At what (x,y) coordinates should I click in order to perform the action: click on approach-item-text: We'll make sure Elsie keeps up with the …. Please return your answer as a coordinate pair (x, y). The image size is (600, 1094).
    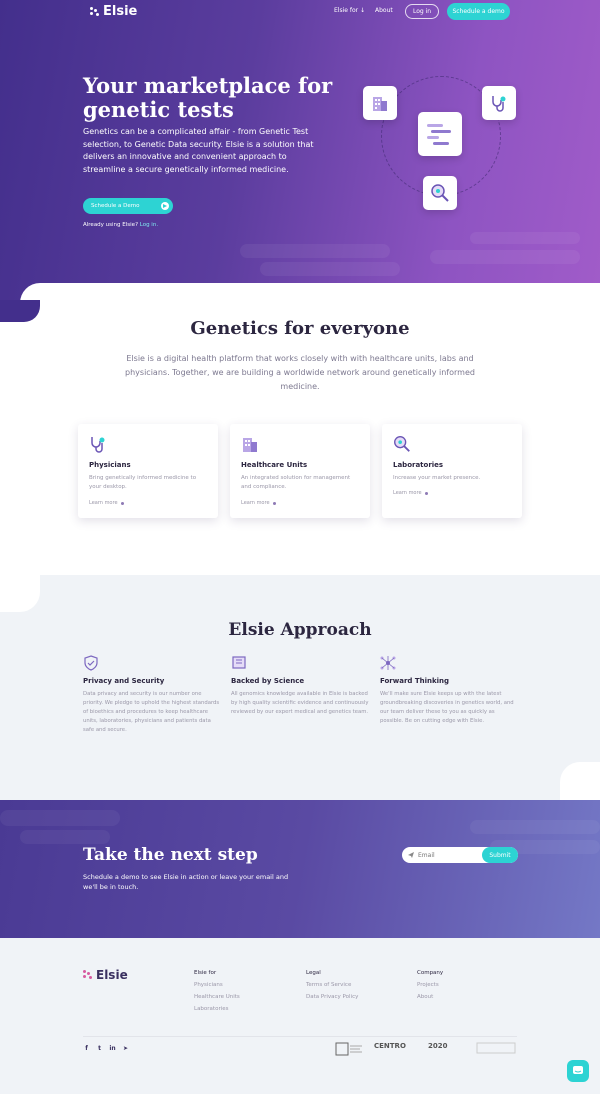
    Looking at the image, I should click on (447, 707).